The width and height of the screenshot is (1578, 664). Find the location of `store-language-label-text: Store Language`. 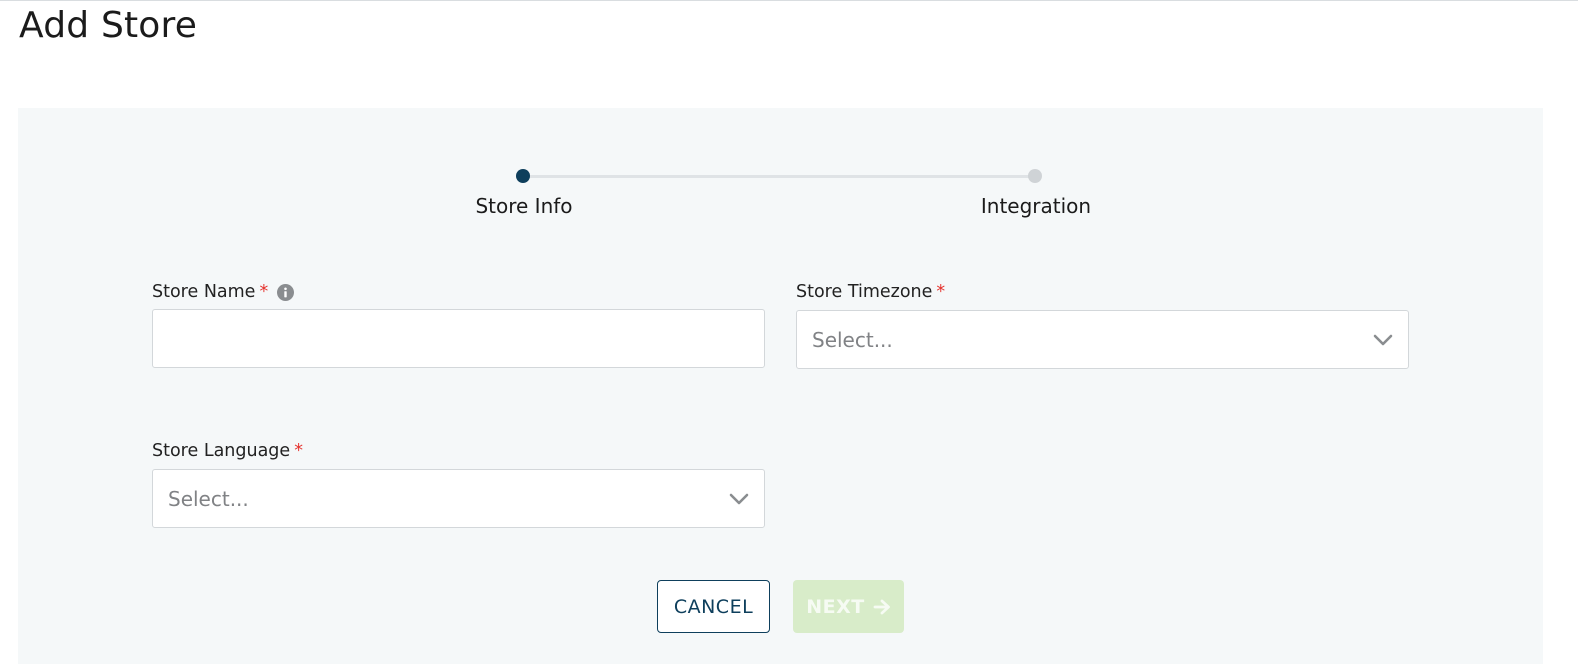

store-language-label-text: Store Language is located at coordinates (221, 451).